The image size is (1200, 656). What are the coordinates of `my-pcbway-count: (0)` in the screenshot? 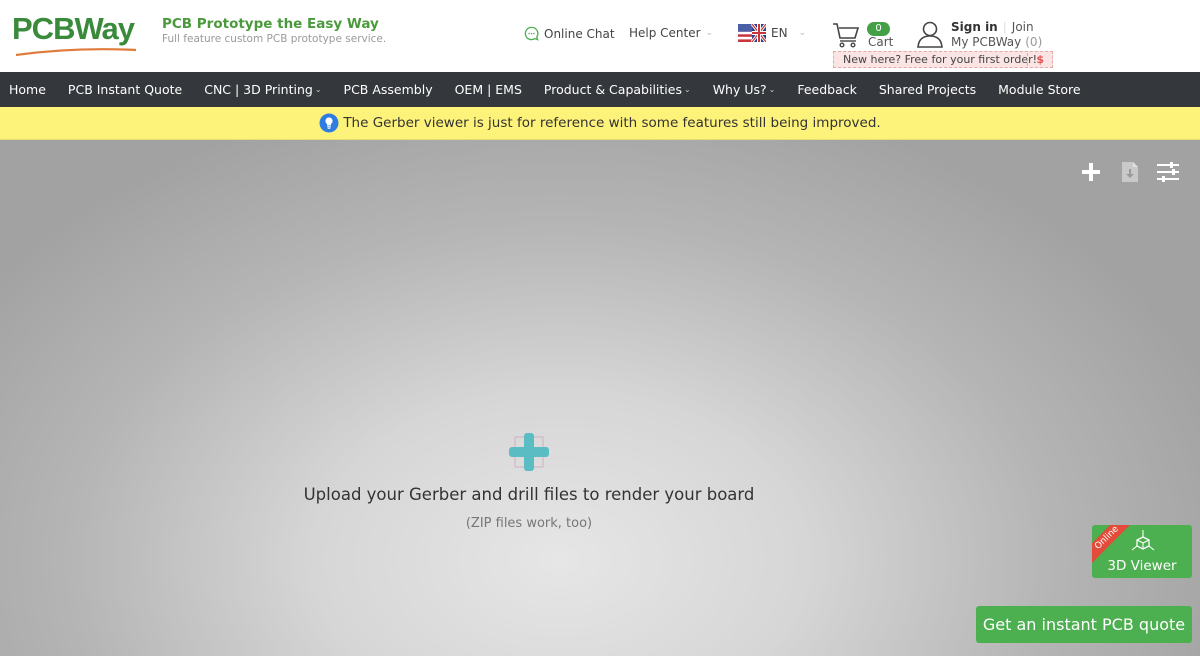 It's located at (1034, 42).